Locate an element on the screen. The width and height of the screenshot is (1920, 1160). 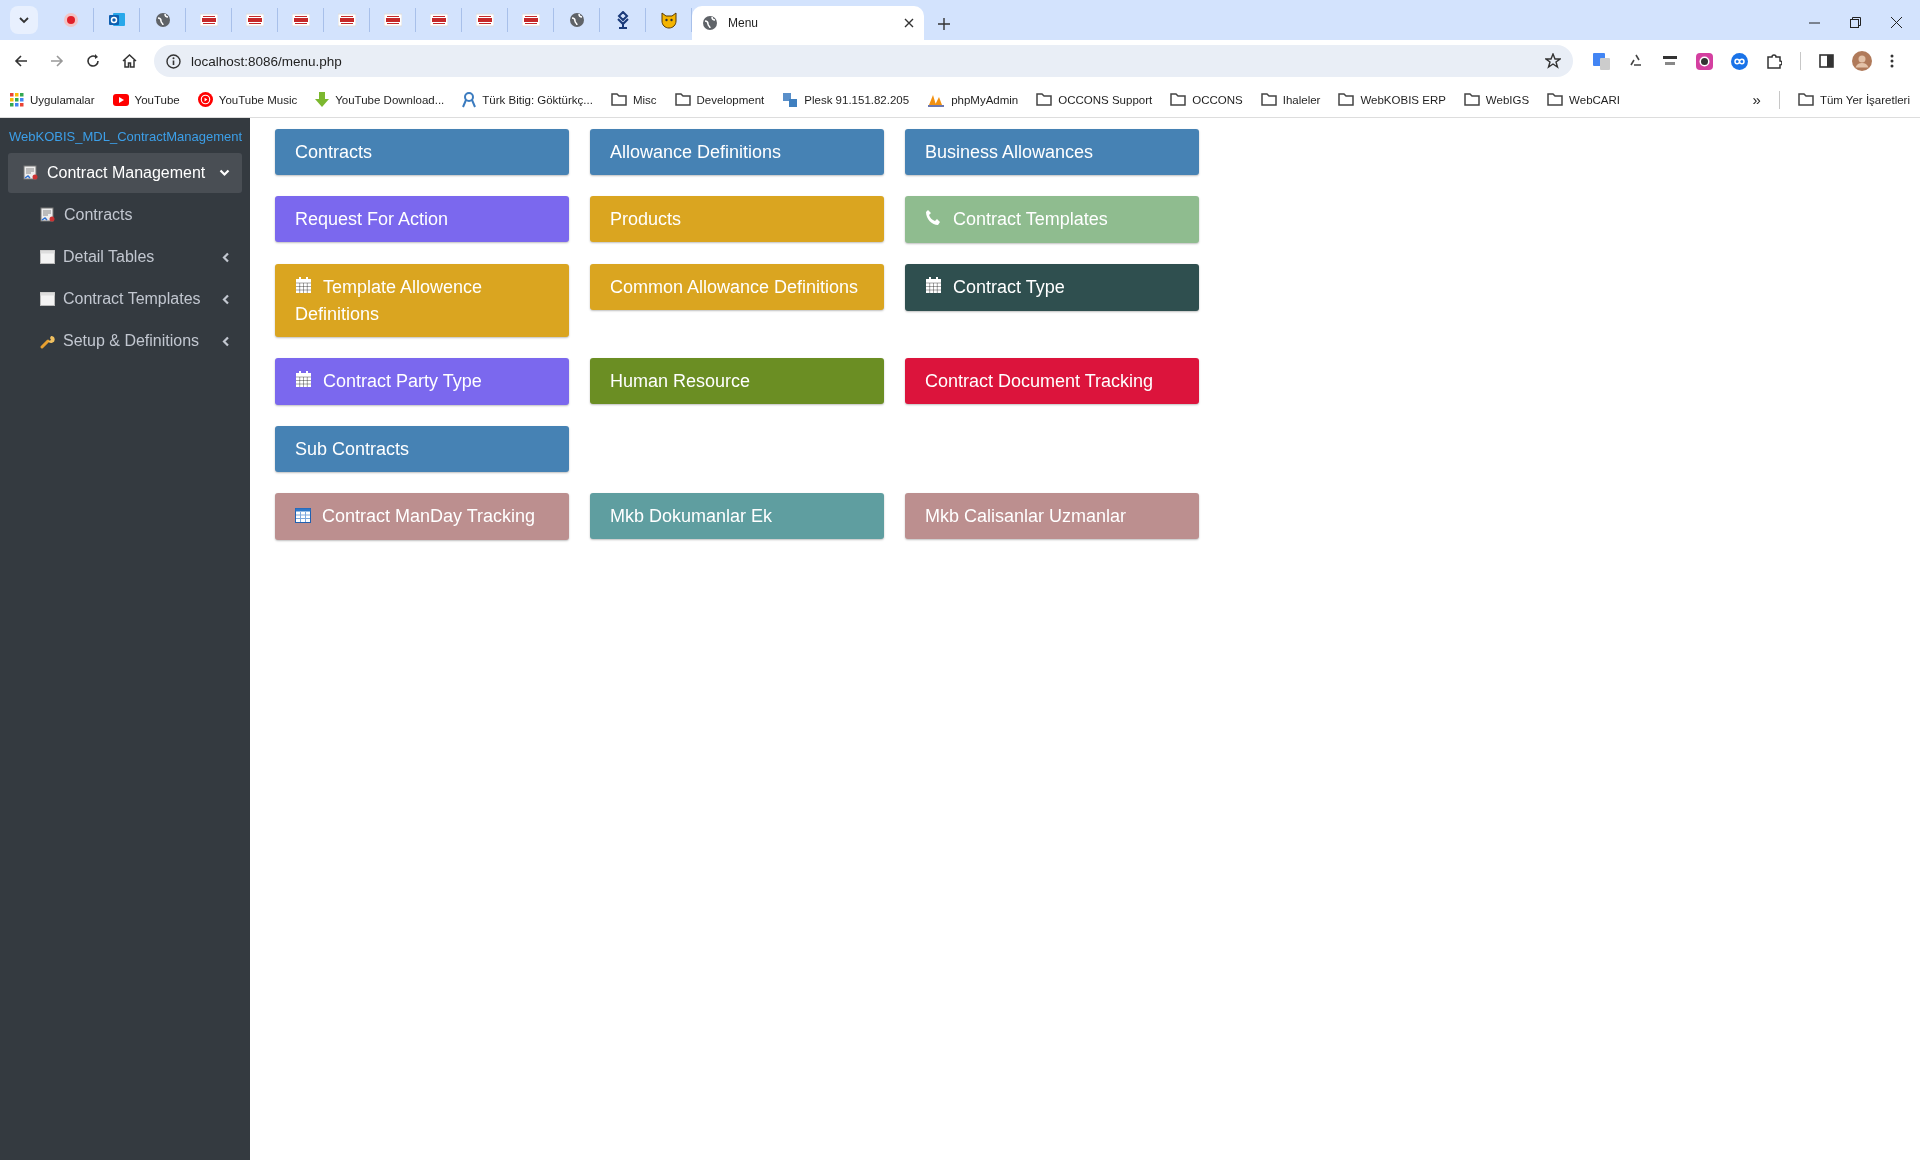
menu-item: Contracts is located at coordinates (125, 215).